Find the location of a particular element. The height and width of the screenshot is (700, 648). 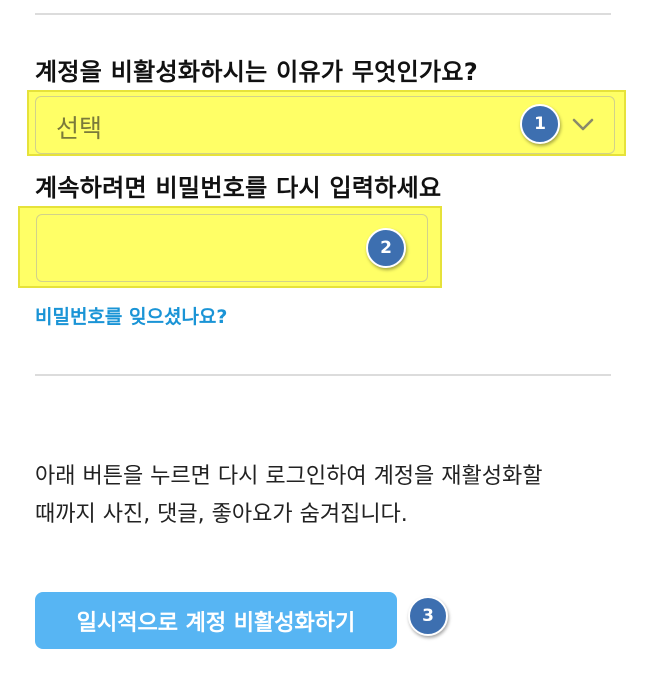

middle-divider is located at coordinates (323, 375).